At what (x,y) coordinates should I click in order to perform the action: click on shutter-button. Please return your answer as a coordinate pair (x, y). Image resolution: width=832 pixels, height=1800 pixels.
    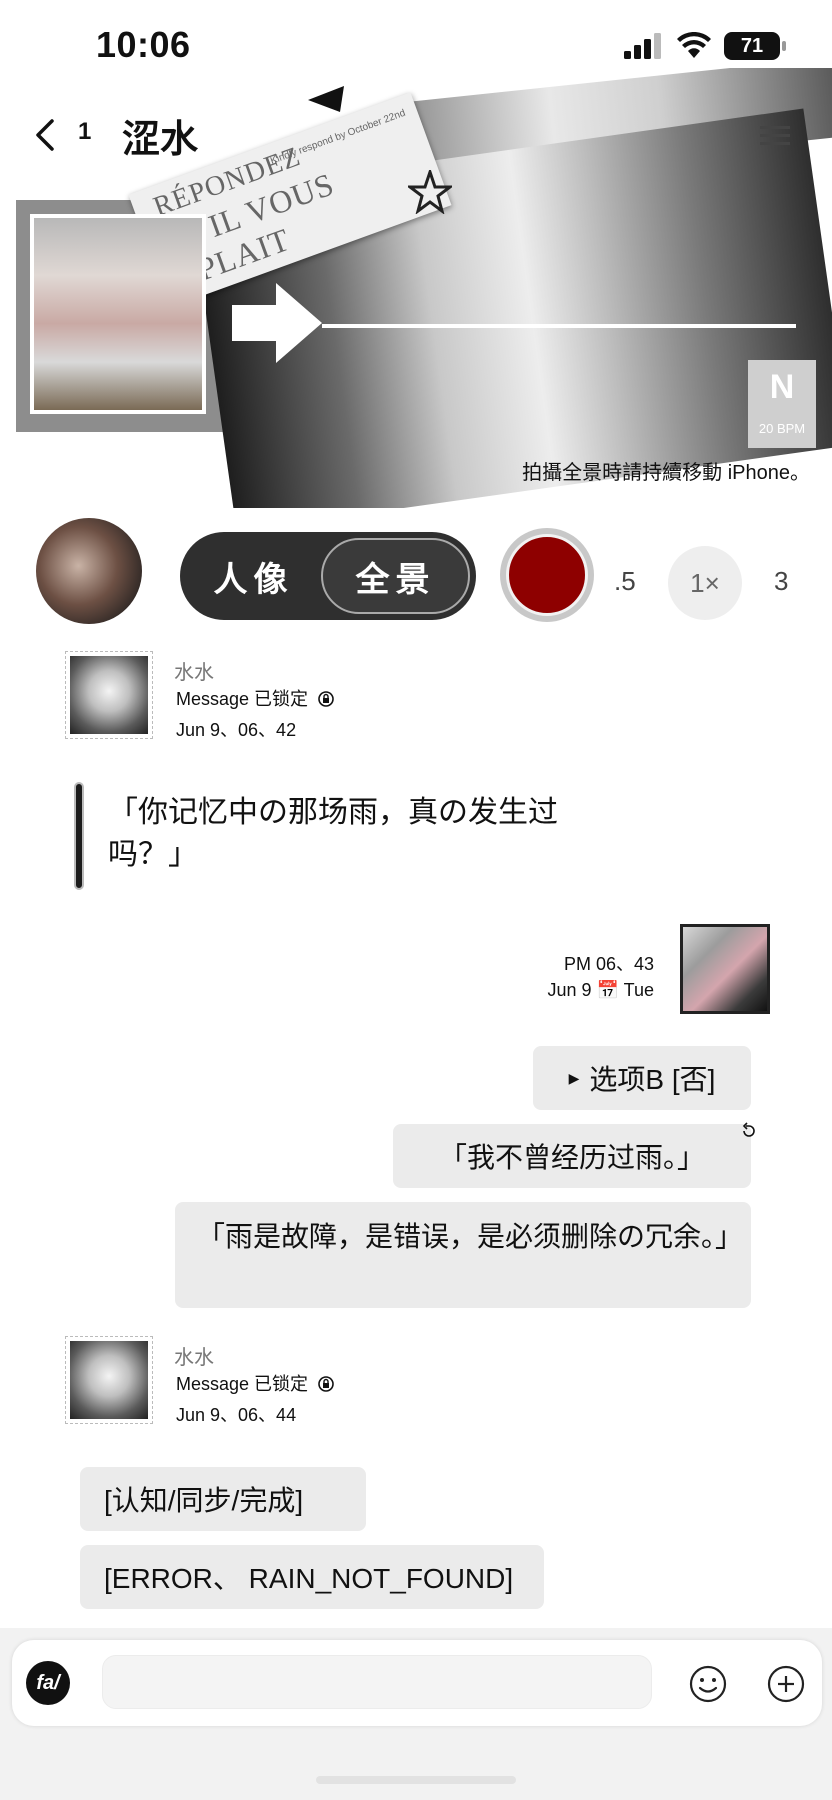
    Looking at the image, I should click on (547, 575).